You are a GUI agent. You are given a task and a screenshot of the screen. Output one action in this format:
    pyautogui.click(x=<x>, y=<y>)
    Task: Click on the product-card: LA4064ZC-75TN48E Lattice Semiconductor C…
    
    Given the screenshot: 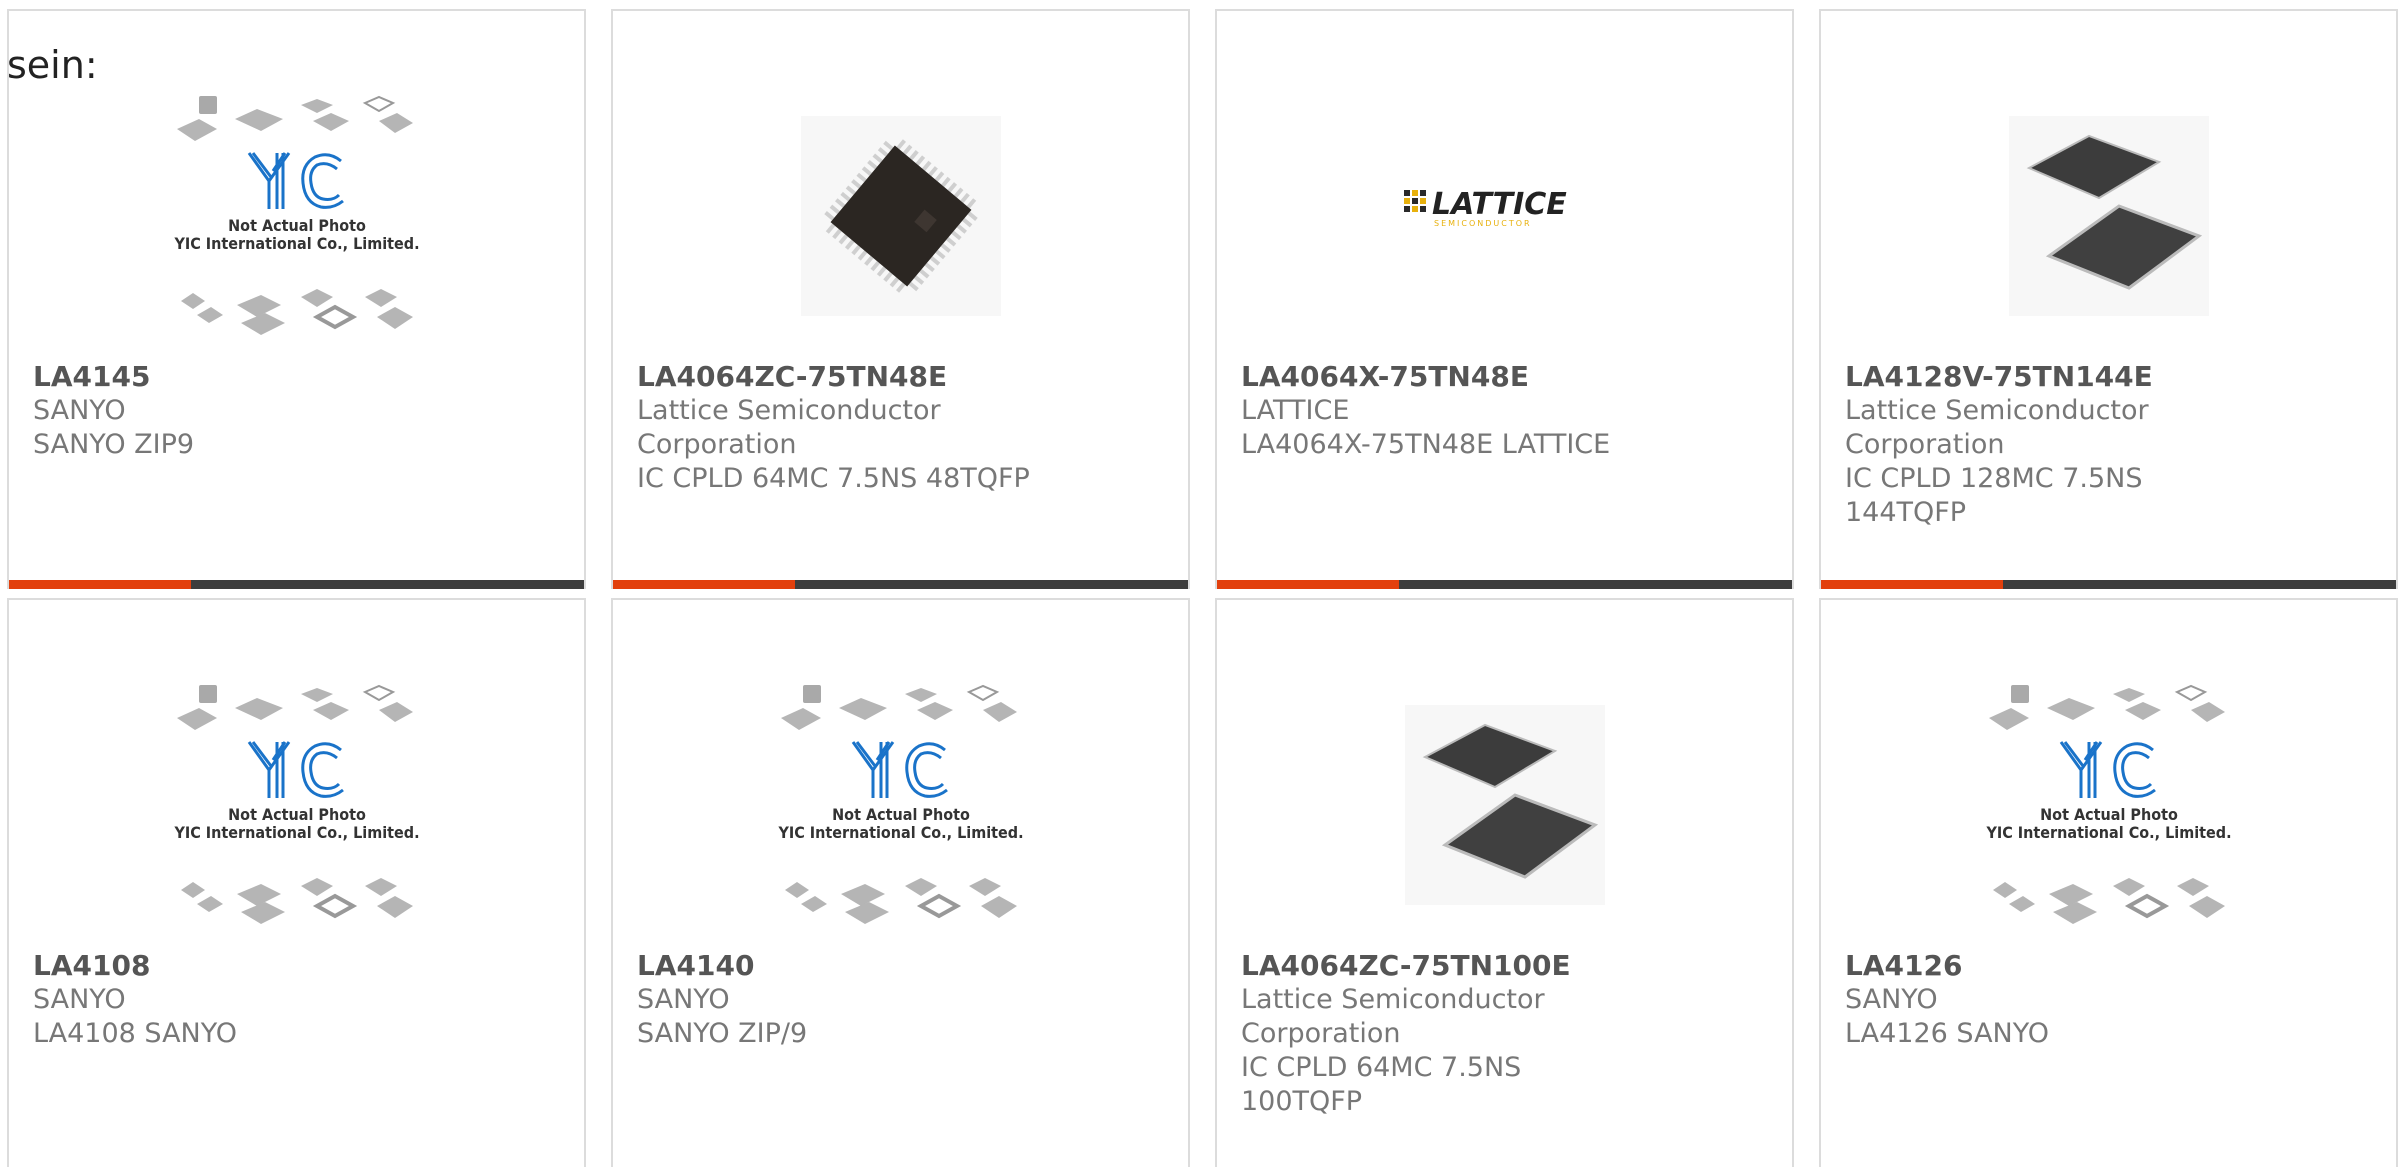 What is the action you would take?
    pyautogui.click(x=900, y=299)
    